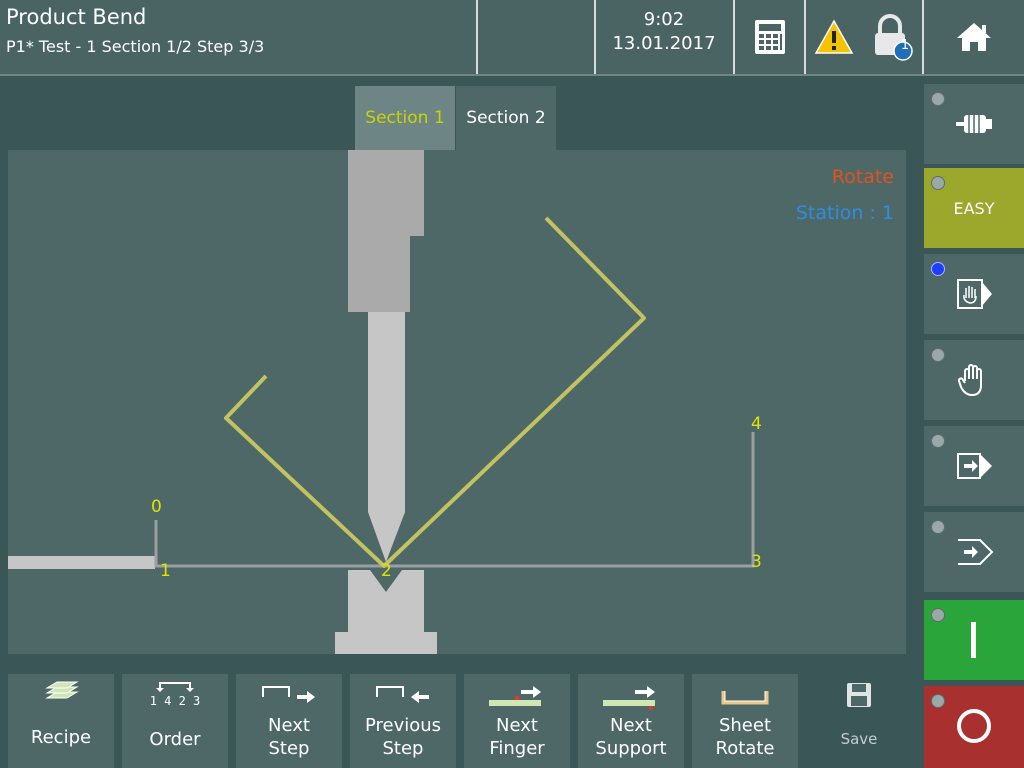 This screenshot has height=768, width=1024. I want to click on sheet-rotate-button: Sheet Rotate, so click(745, 721).